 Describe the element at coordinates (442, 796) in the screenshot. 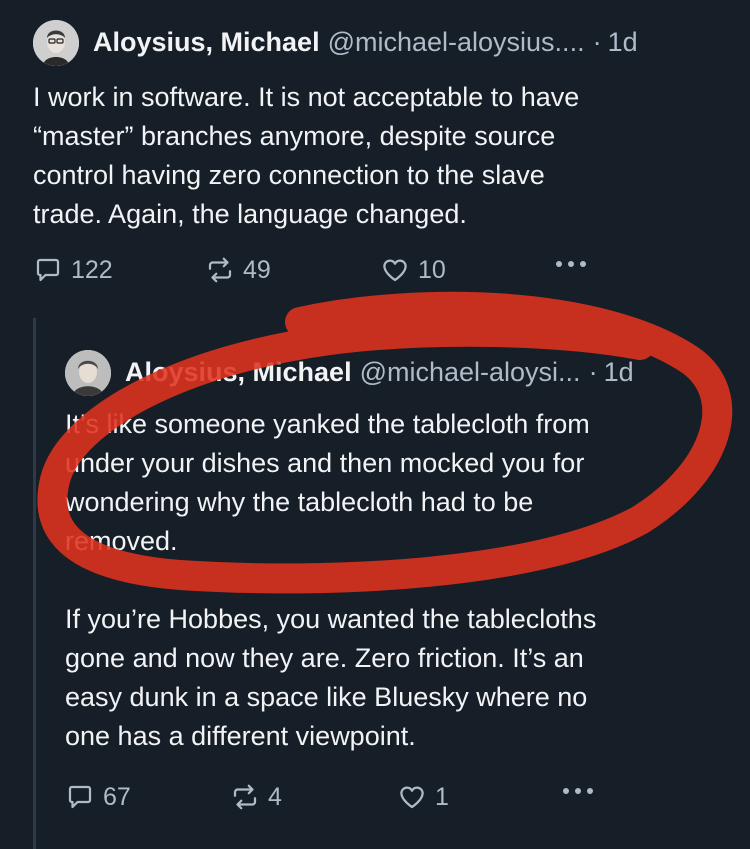

I see `like-count: 1` at that location.